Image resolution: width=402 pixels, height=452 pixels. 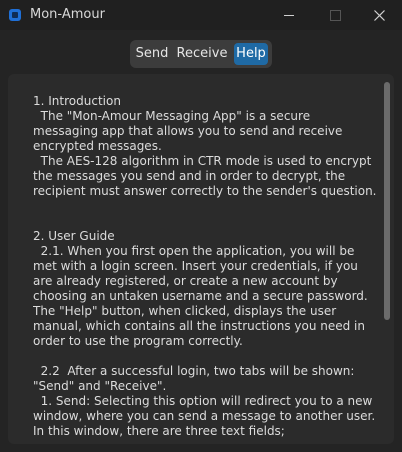 I want to click on minimize-icon, so click(x=289, y=15).